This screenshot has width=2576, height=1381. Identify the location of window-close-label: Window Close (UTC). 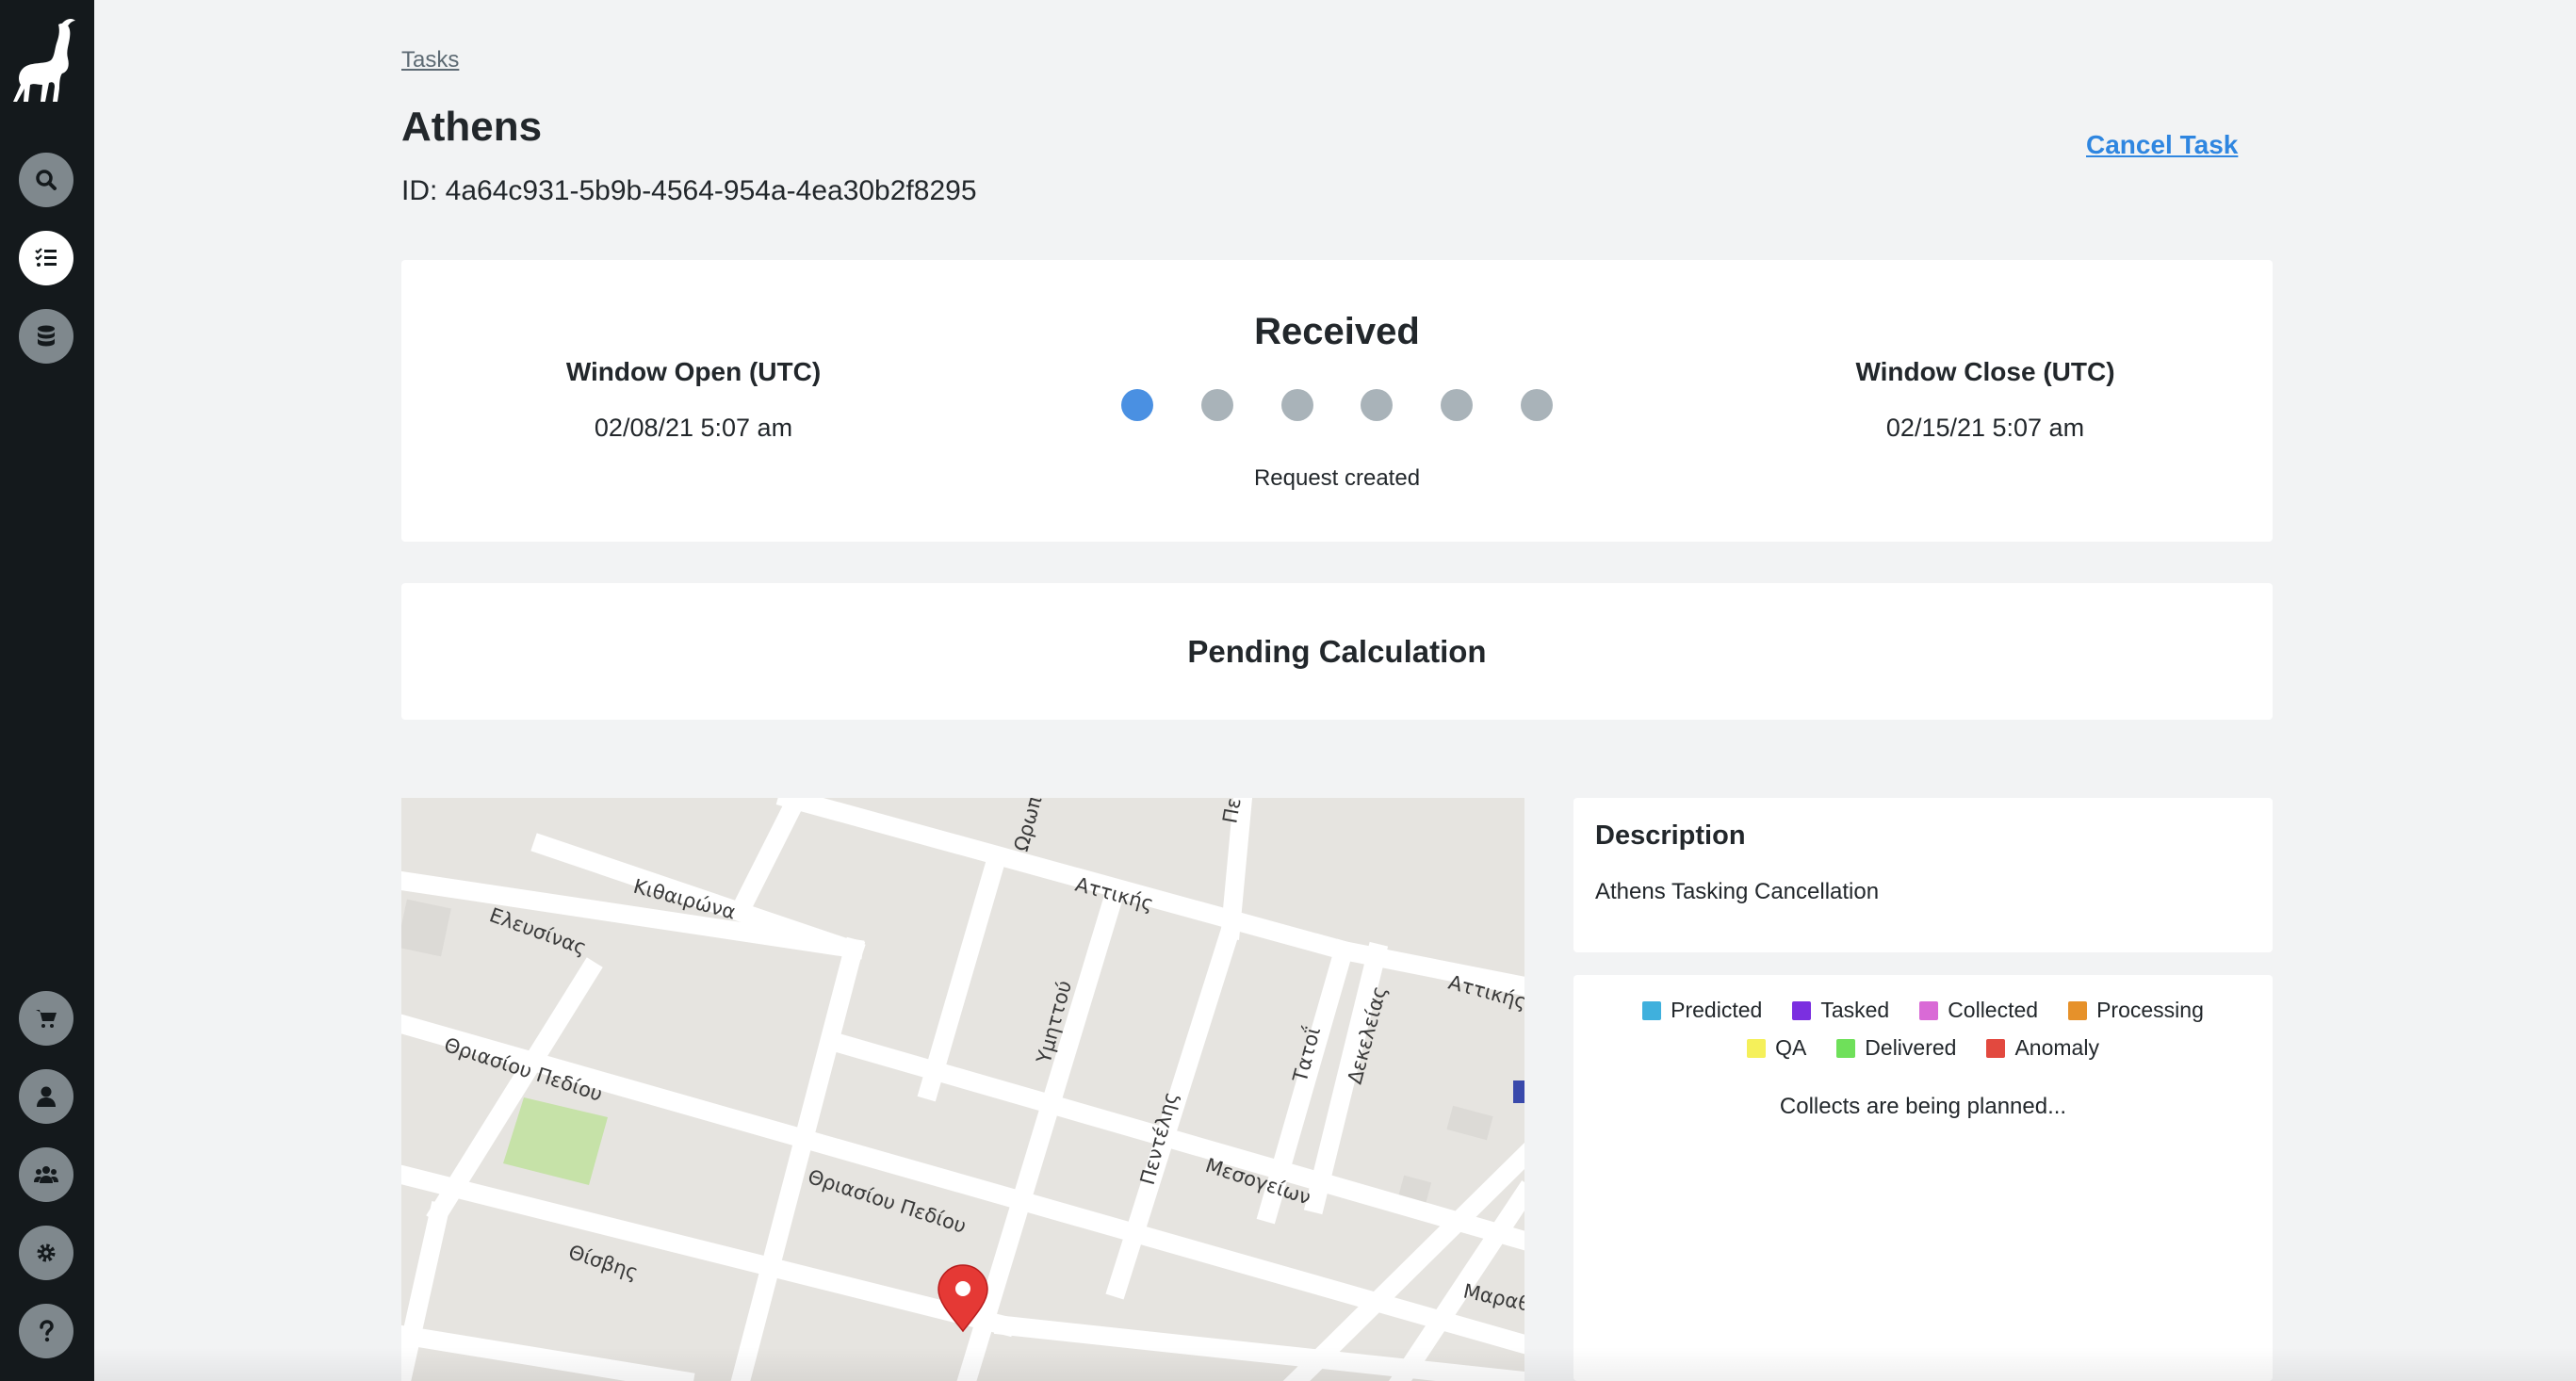
(1985, 371).